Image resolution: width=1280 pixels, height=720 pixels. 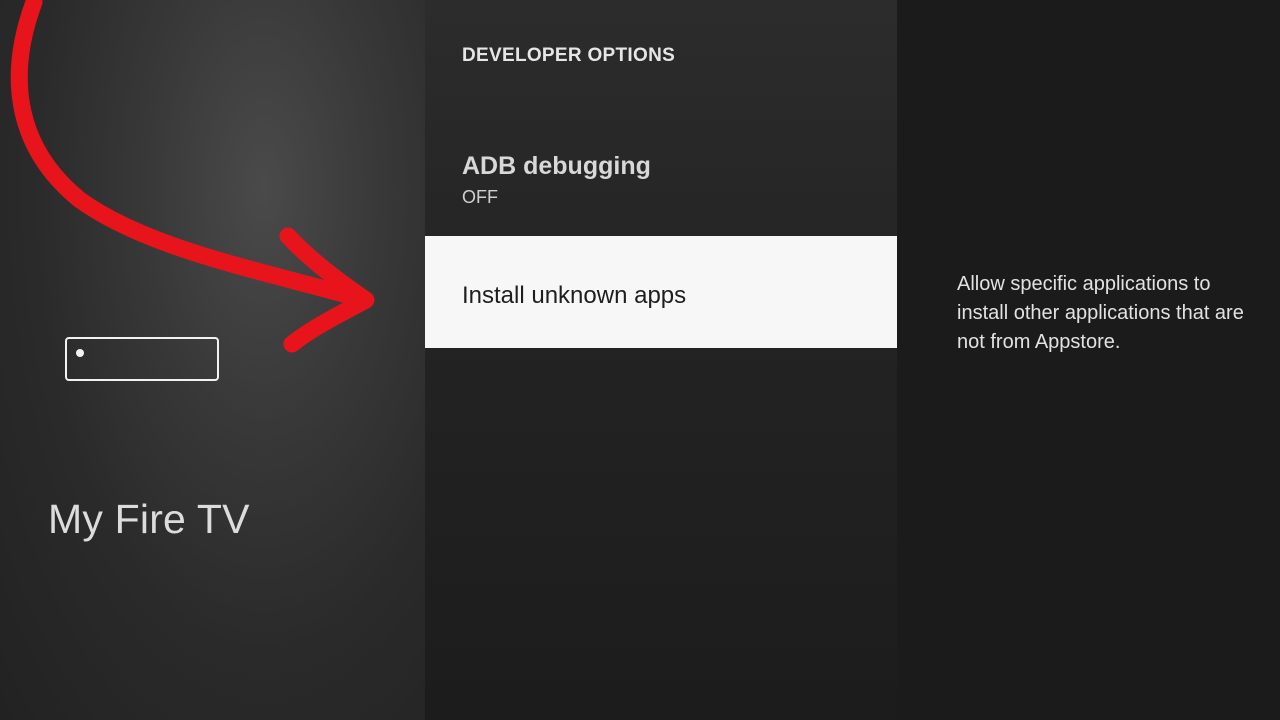 What do you see at coordinates (142, 359) in the screenshot?
I see `fire-tv-stick-icon` at bounding box center [142, 359].